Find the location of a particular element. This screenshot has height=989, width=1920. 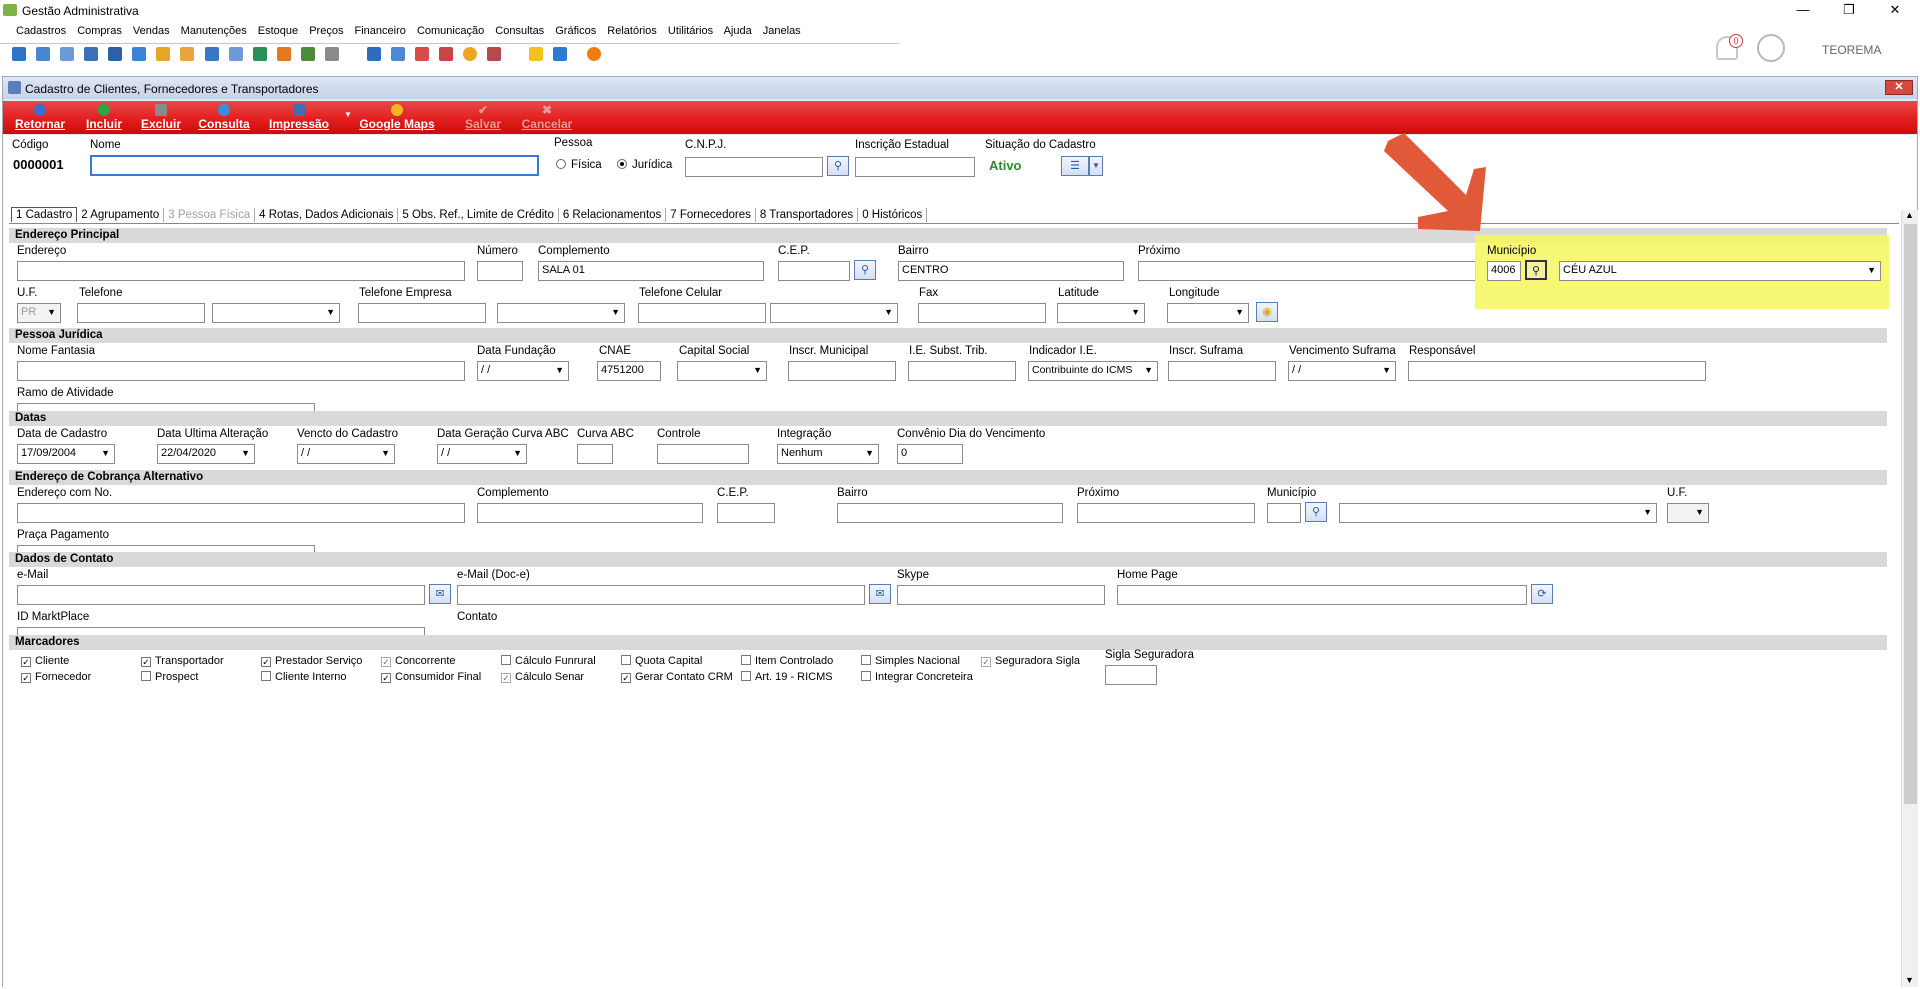

telefone-input is located at coordinates (141, 313).